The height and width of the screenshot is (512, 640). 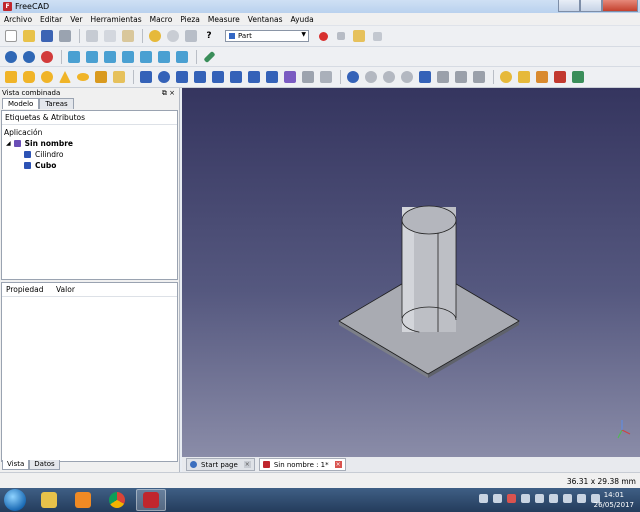 What do you see at coordinates (47, 36) in the screenshot?
I see `save-icon` at bounding box center [47, 36].